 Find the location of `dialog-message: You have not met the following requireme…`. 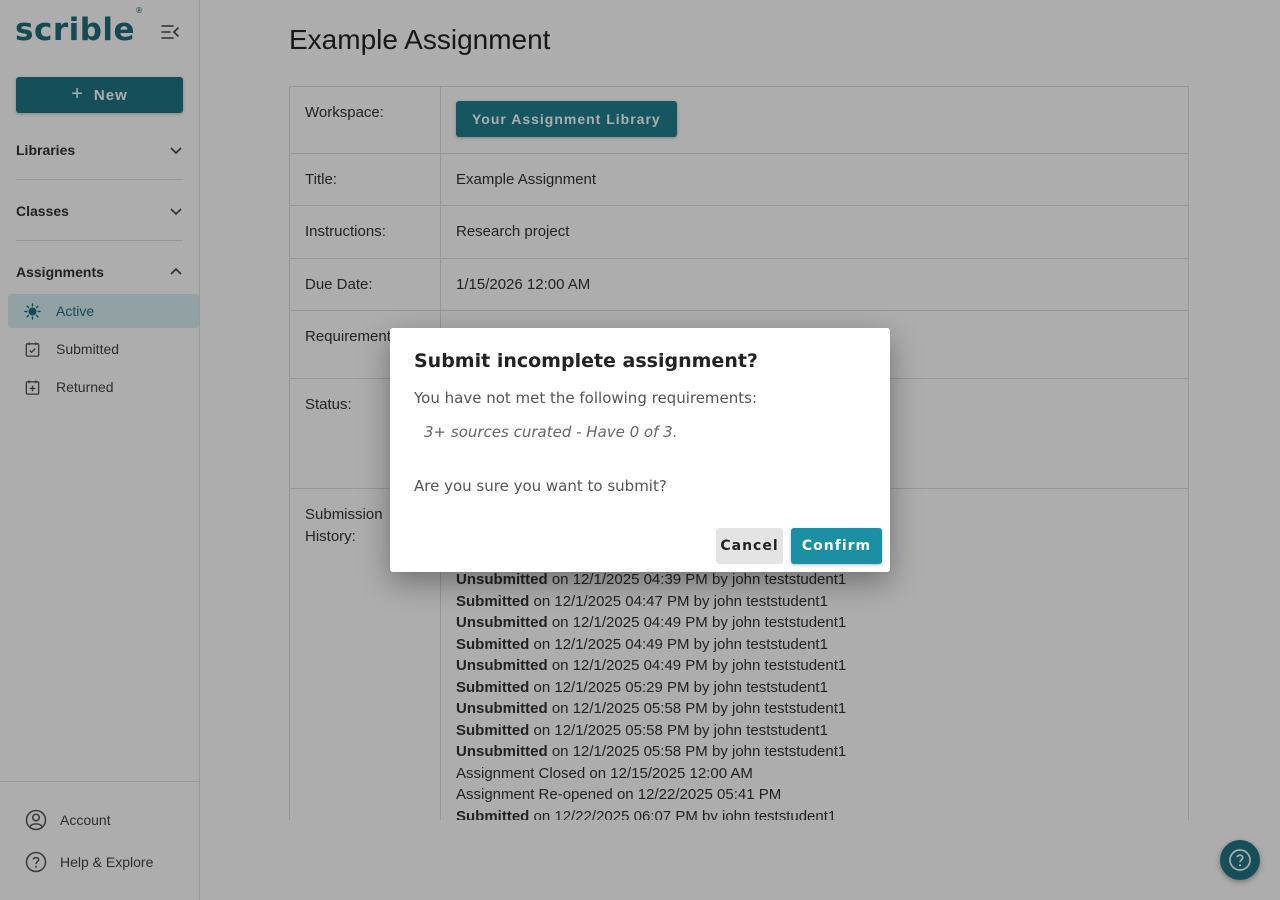

dialog-message: You have not met the following requireme… is located at coordinates (586, 398).